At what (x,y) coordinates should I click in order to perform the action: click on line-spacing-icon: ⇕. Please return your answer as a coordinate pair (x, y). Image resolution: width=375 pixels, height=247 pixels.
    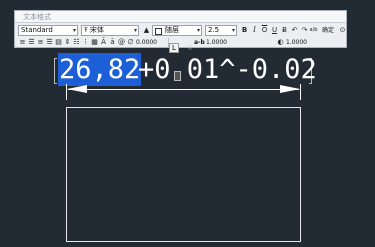
    Looking at the image, I should click on (67, 42).